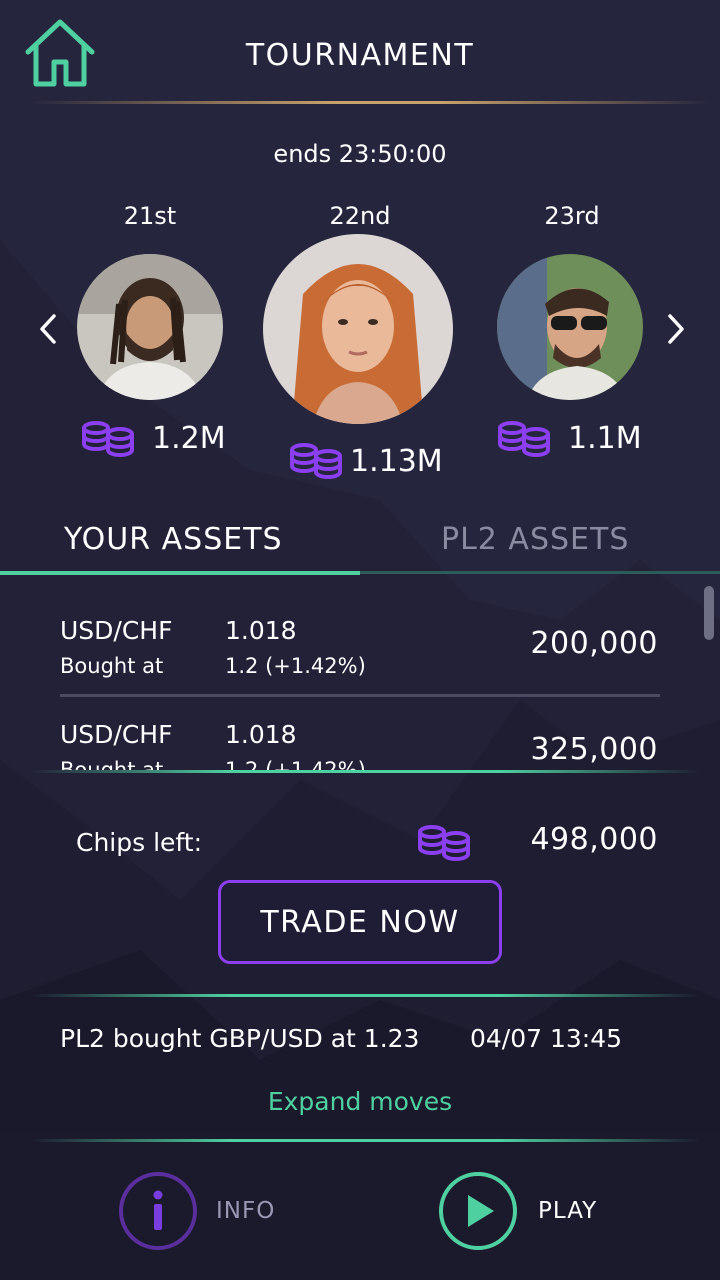 Image resolution: width=720 pixels, height=1280 pixels. I want to click on assets-bottom-divider, so click(365, 771).